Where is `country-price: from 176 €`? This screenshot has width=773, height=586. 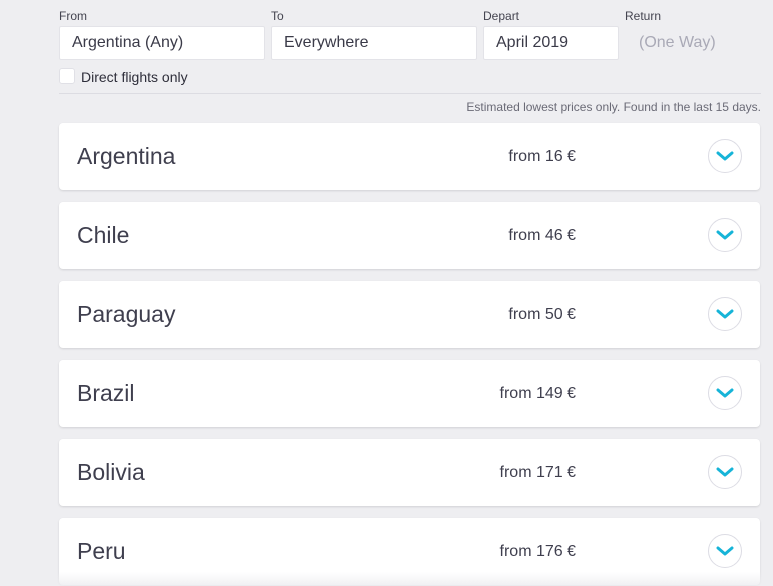 country-price: from 176 € is located at coordinates (537, 551).